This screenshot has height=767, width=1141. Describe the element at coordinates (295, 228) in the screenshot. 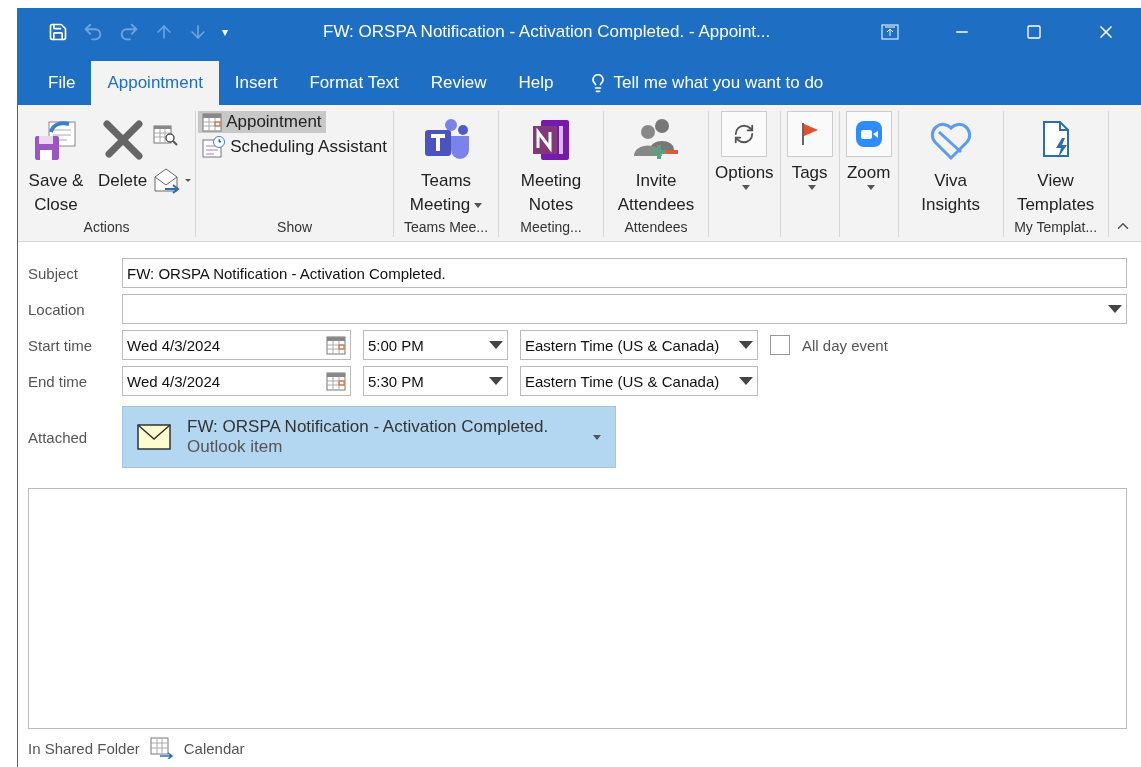

I see `group-label: Show` at that location.